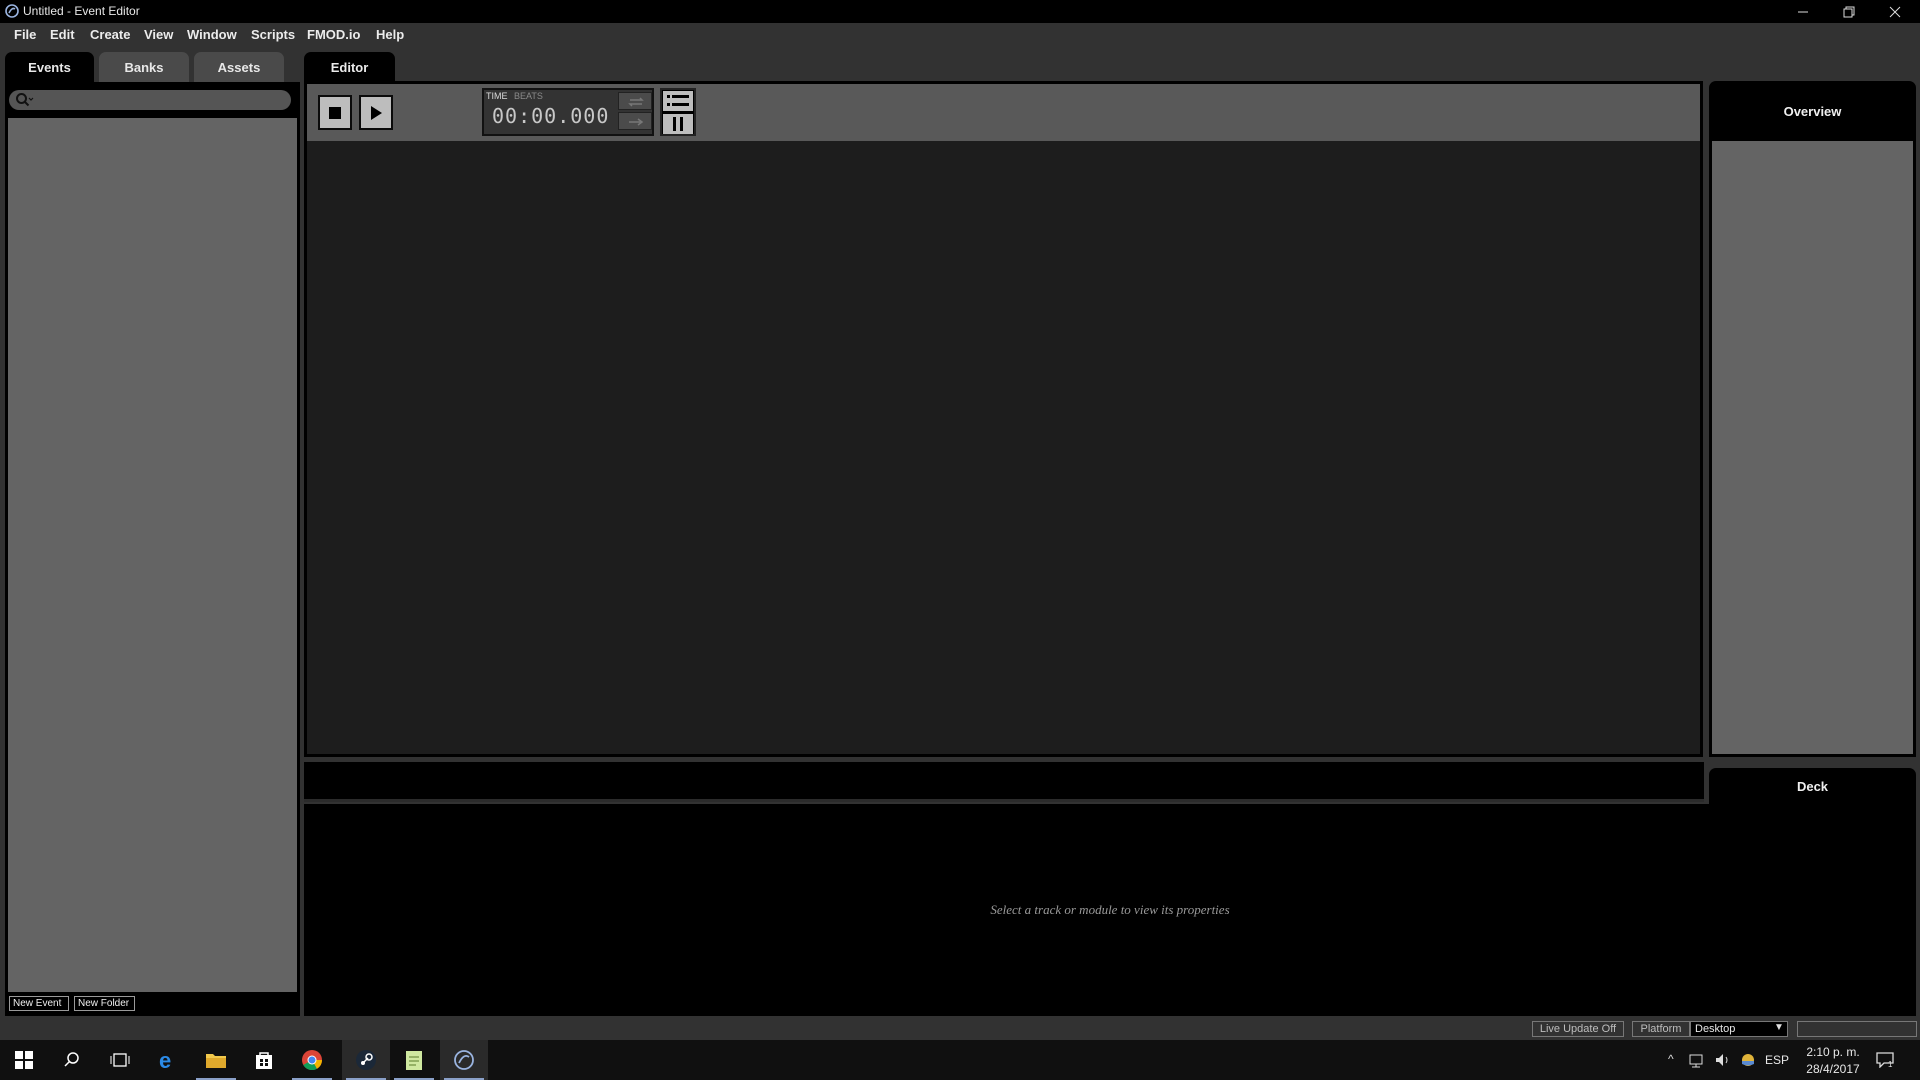  What do you see at coordinates (414, 1060) in the screenshot?
I see `notepad-icon` at bounding box center [414, 1060].